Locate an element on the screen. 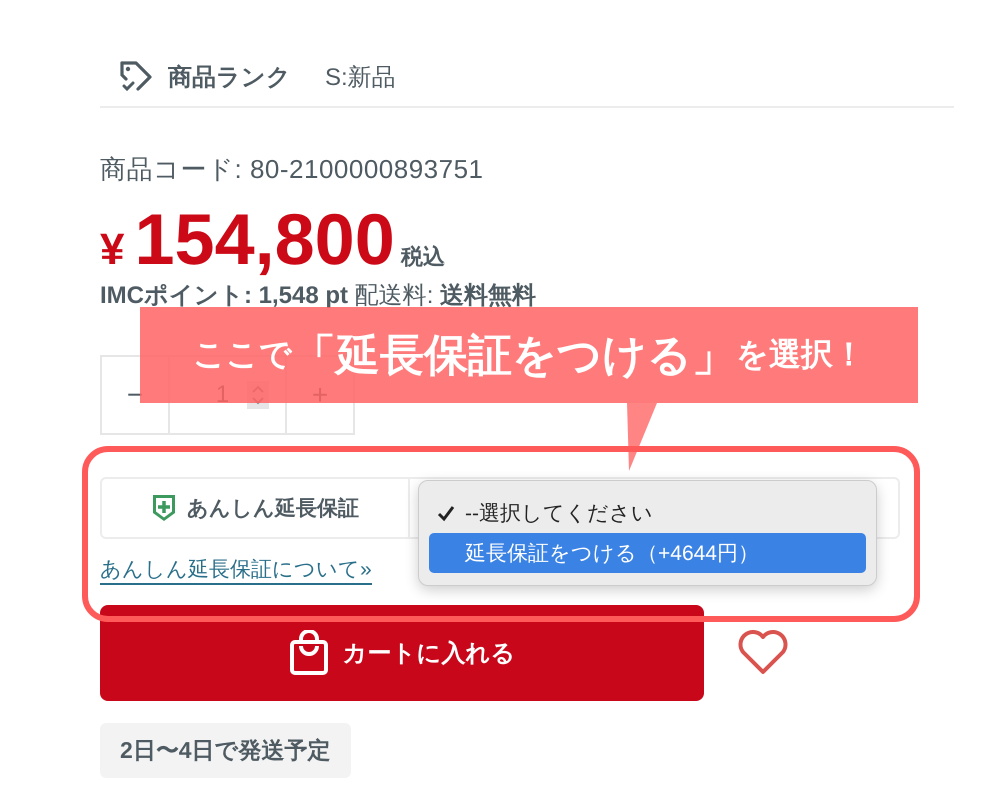  dropdown-option: --選択してください is located at coordinates (647, 513).